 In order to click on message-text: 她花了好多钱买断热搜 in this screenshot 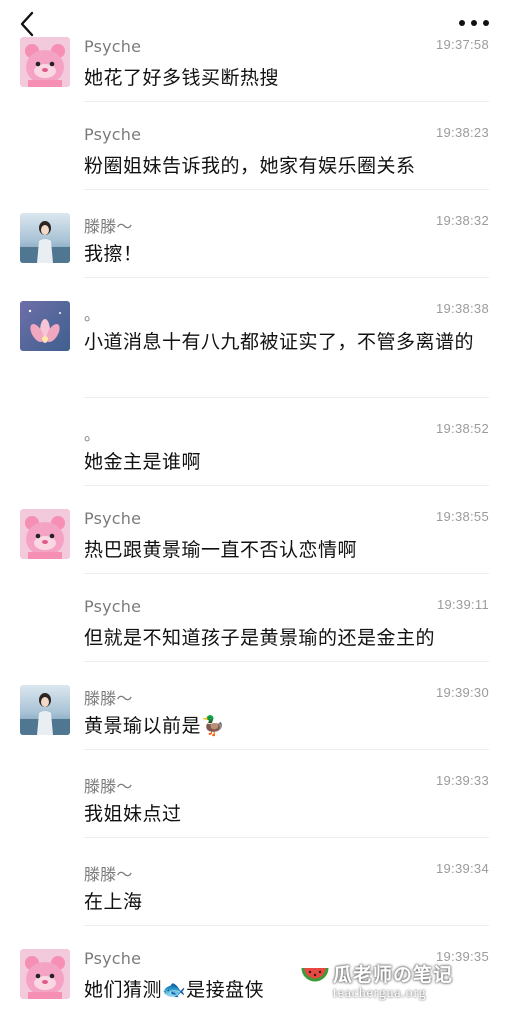, I will do `click(280, 78)`.